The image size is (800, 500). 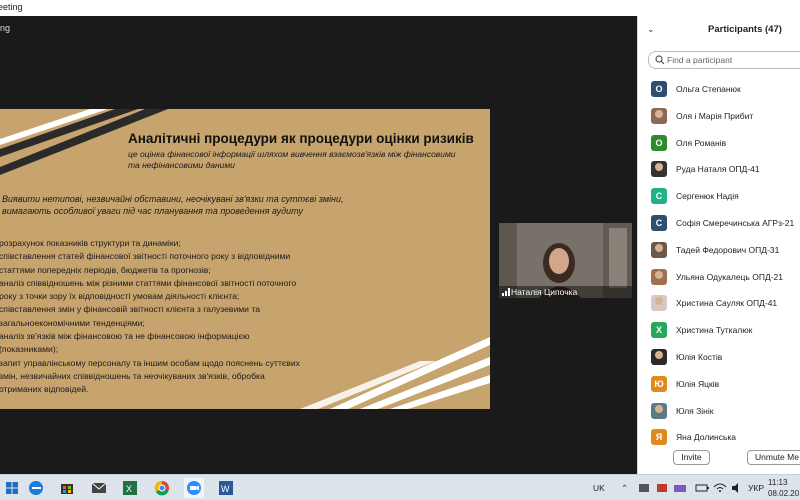 I want to click on svg-text: W, so click(x=225, y=489).